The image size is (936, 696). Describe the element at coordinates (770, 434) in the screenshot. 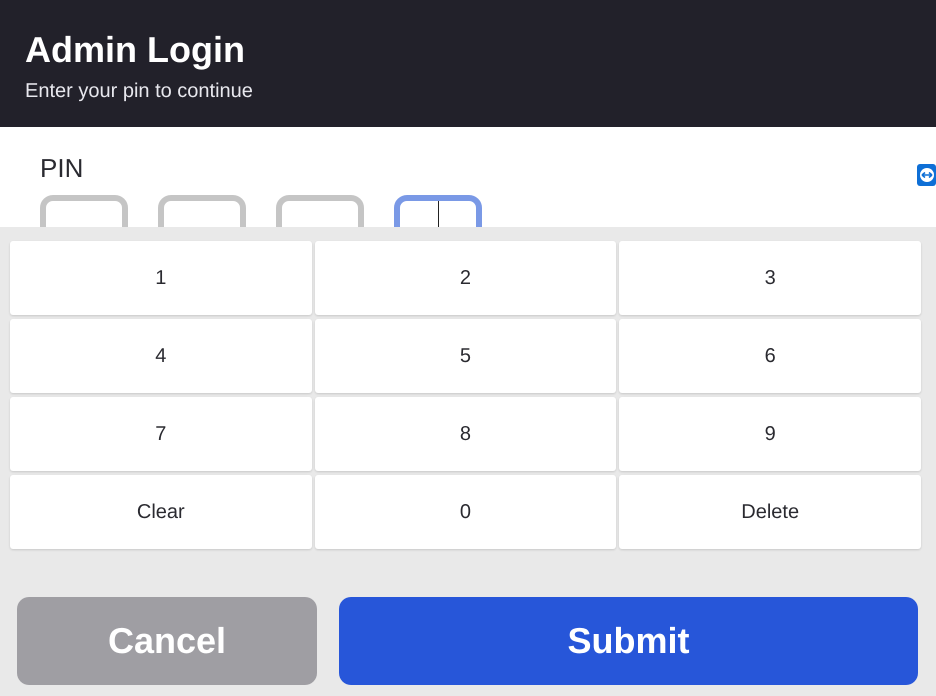

I see `keypad-key: 9` at that location.